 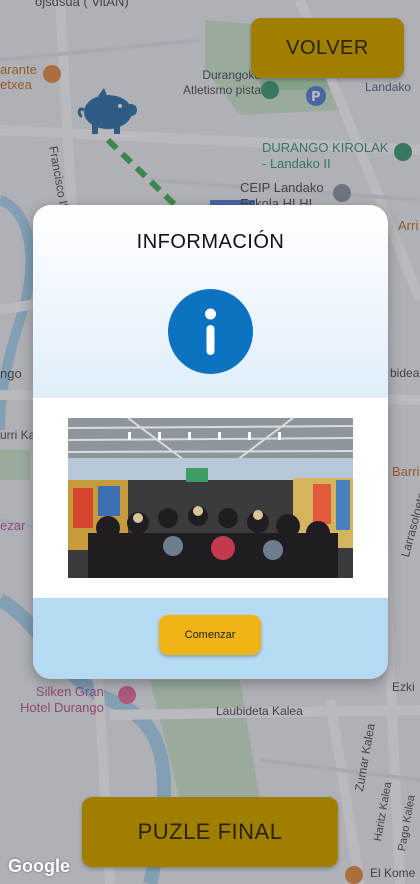 I want to click on modal-title: INFORMACIÓN, so click(x=210, y=242).